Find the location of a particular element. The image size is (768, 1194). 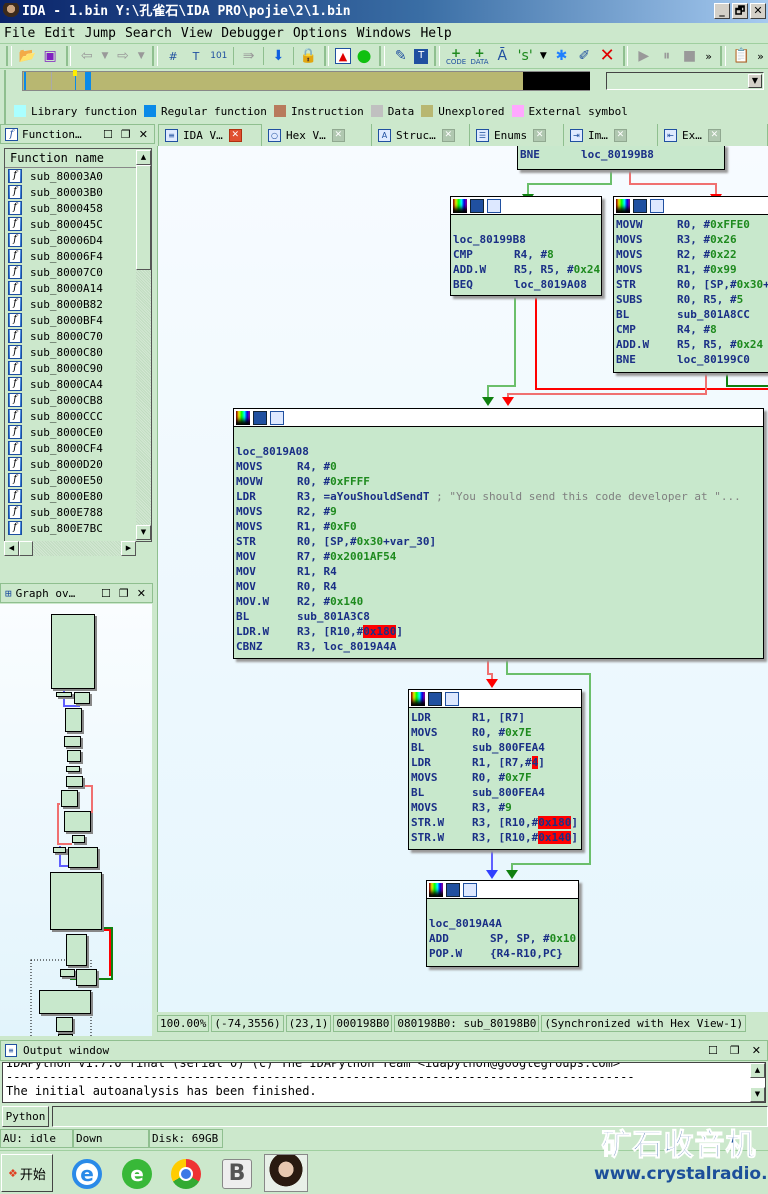

python-input is located at coordinates (410, 1116).